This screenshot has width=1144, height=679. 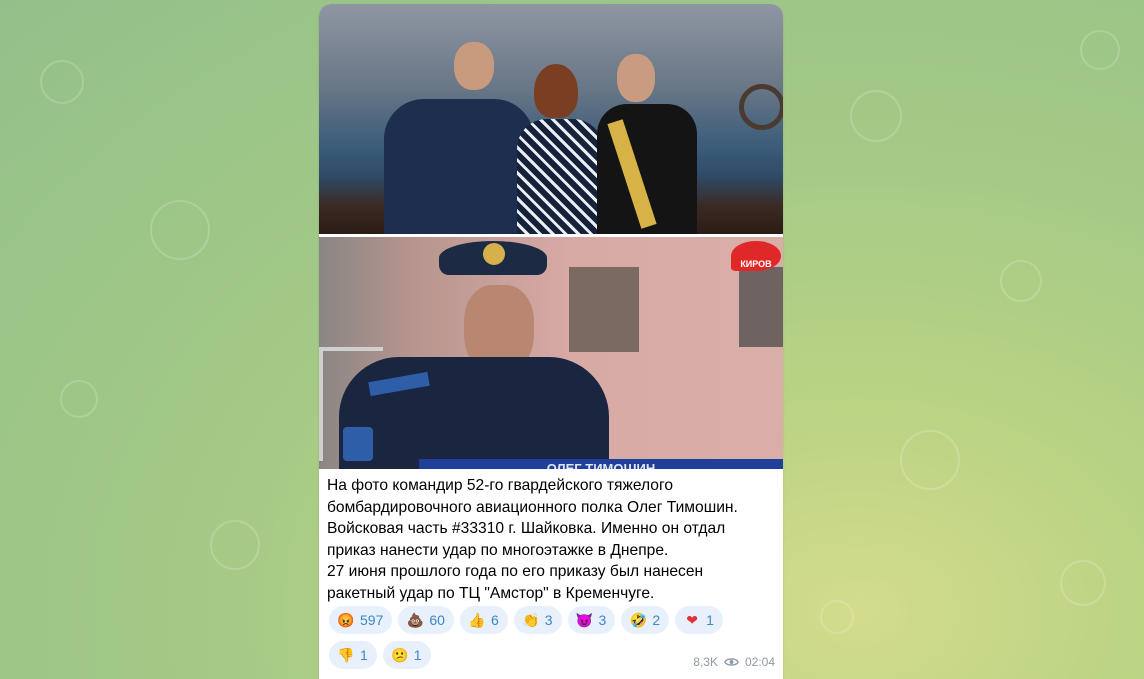 I want to click on reaction-thumbs-up: 👍 6, so click(x=483, y=620).